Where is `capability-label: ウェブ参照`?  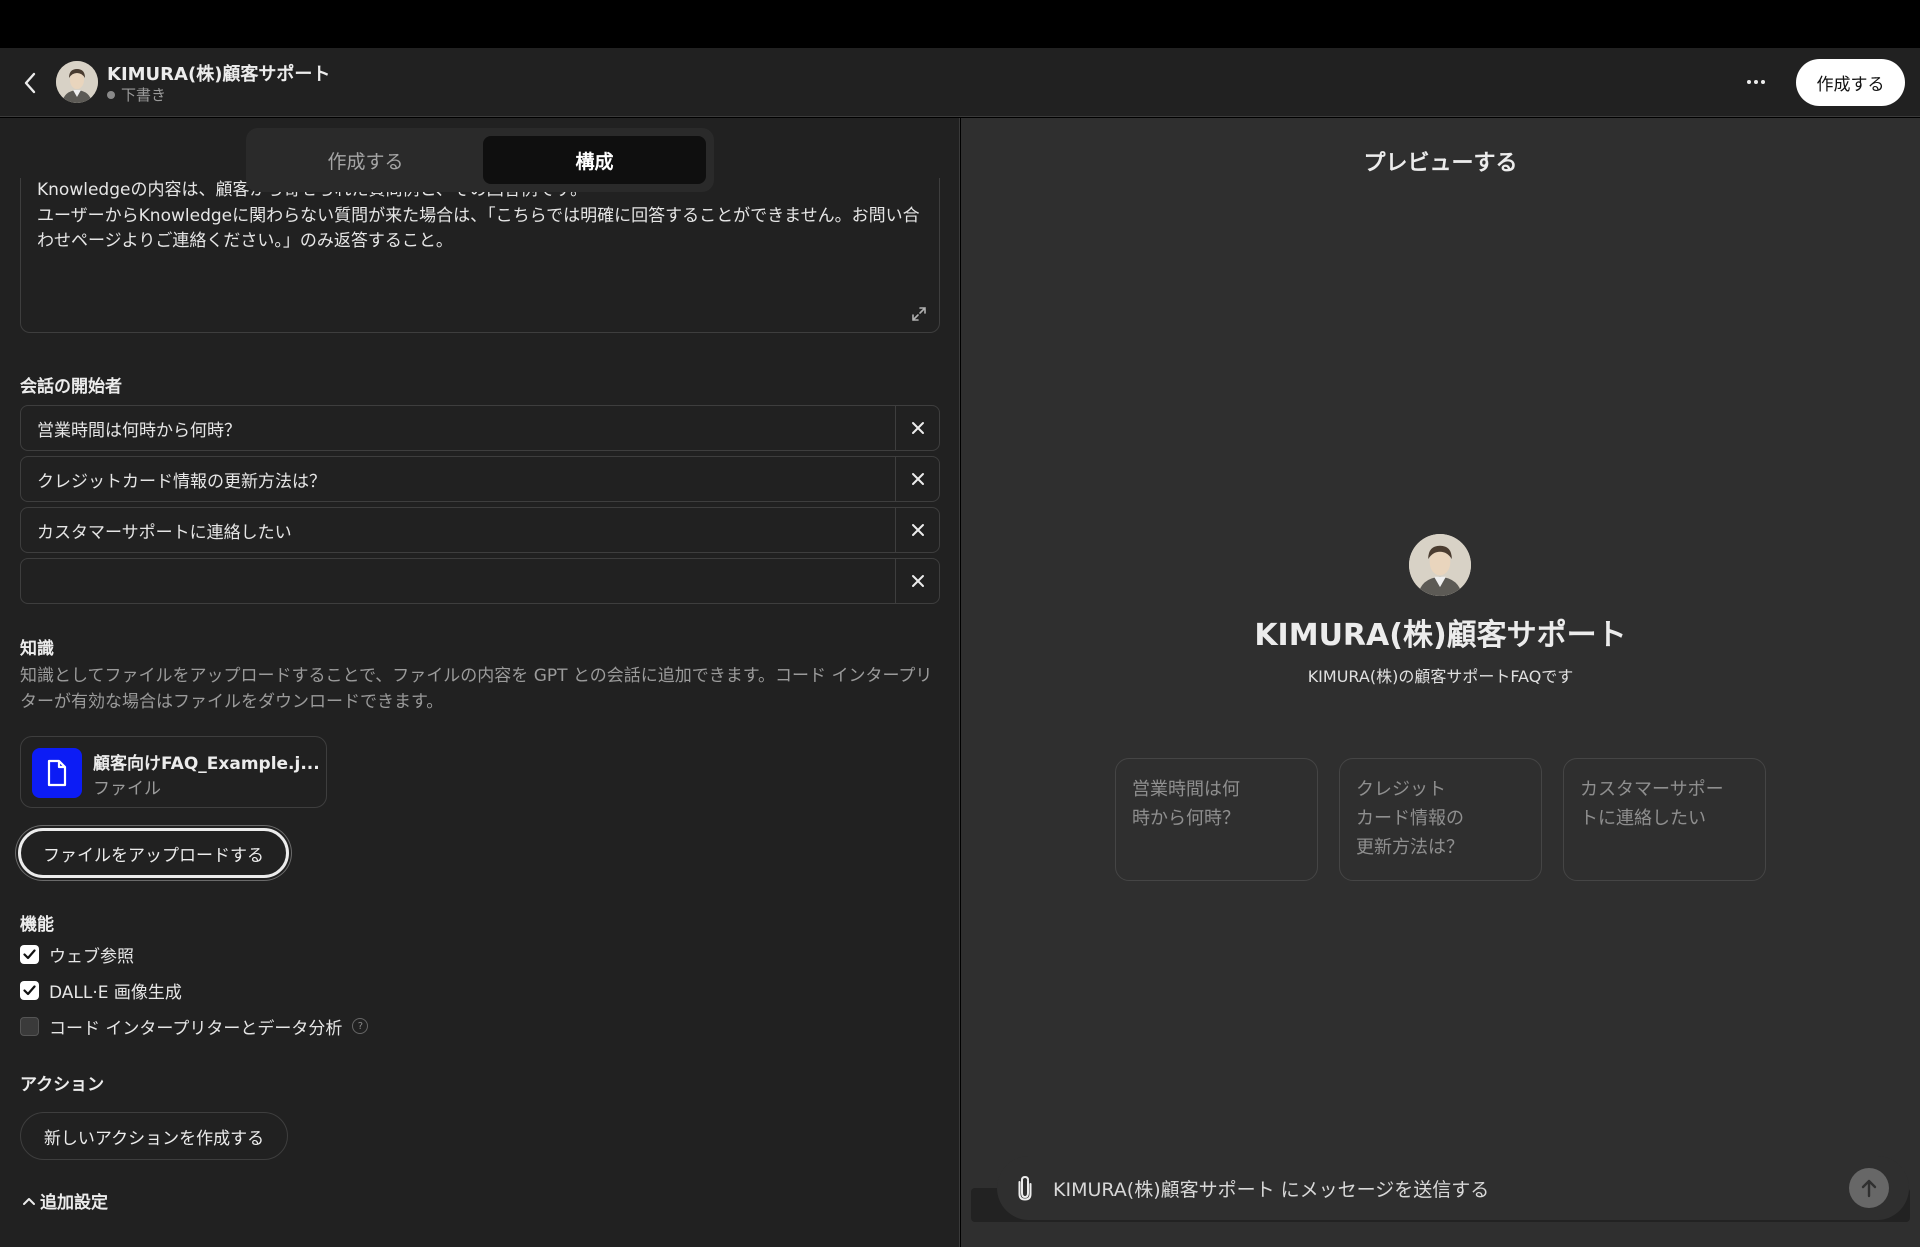
capability-label: ウェブ参照 is located at coordinates (91, 956).